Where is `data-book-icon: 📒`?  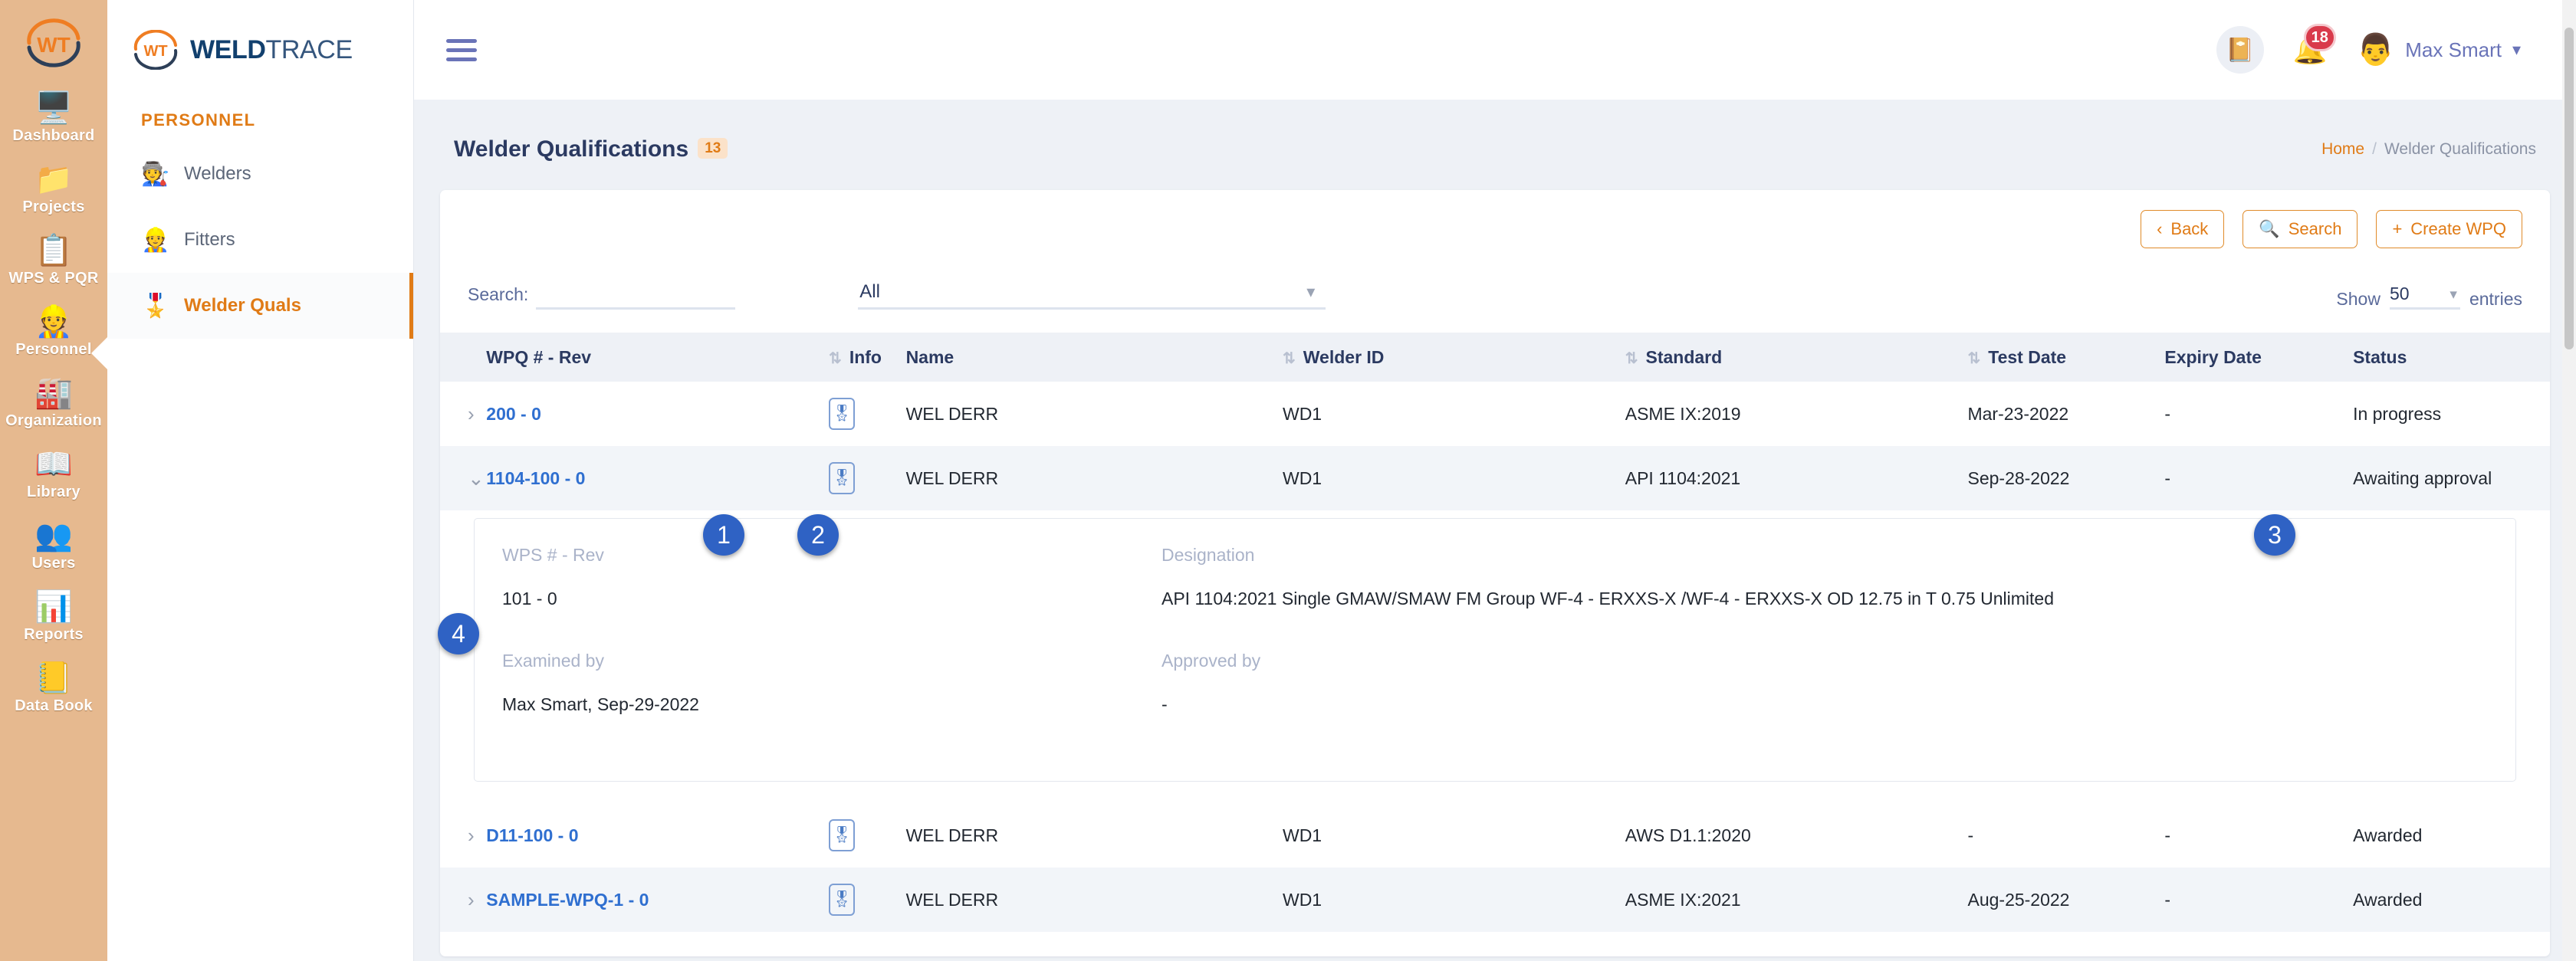 data-book-icon: 📒 is located at coordinates (53, 678).